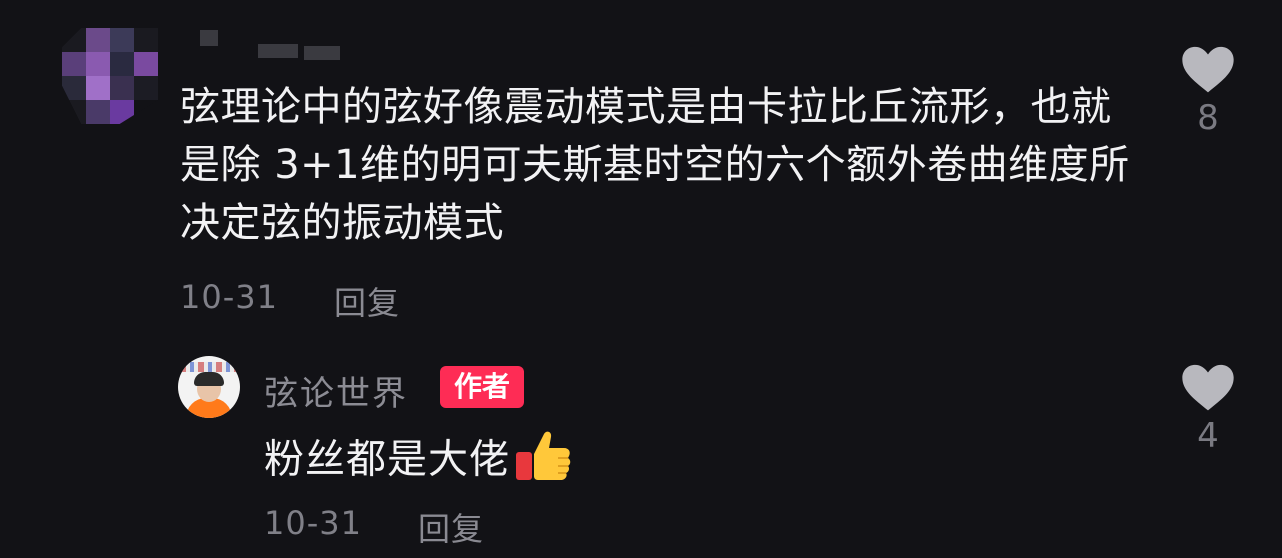  I want to click on reply-like-button: 4, so click(1208, 409).